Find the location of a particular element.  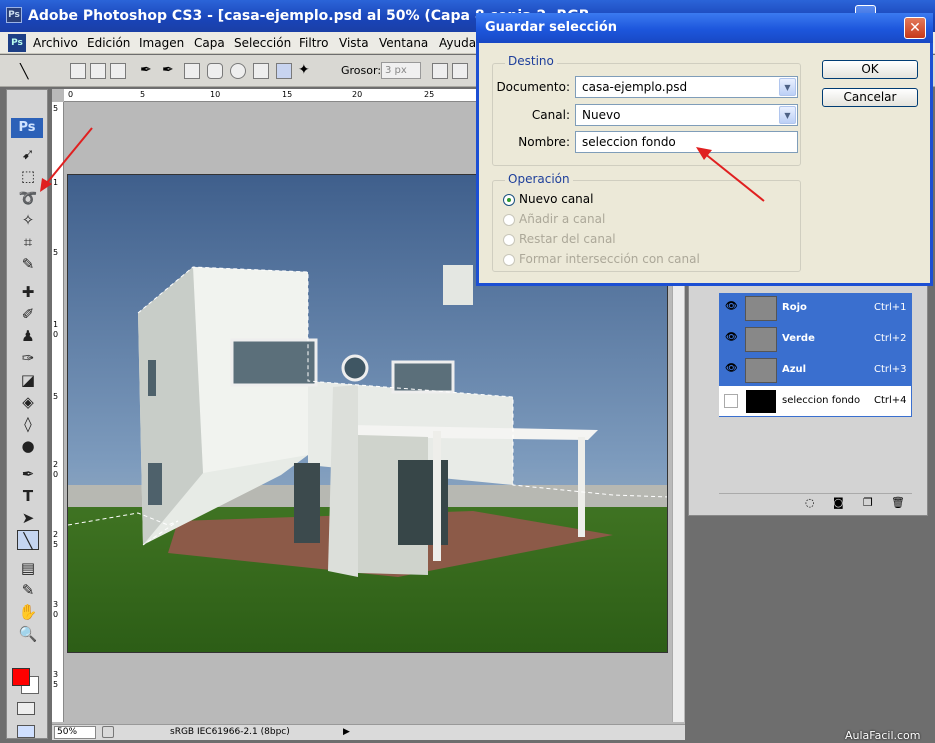

notes-tool-icon: ▤ is located at coordinates (28, 568).